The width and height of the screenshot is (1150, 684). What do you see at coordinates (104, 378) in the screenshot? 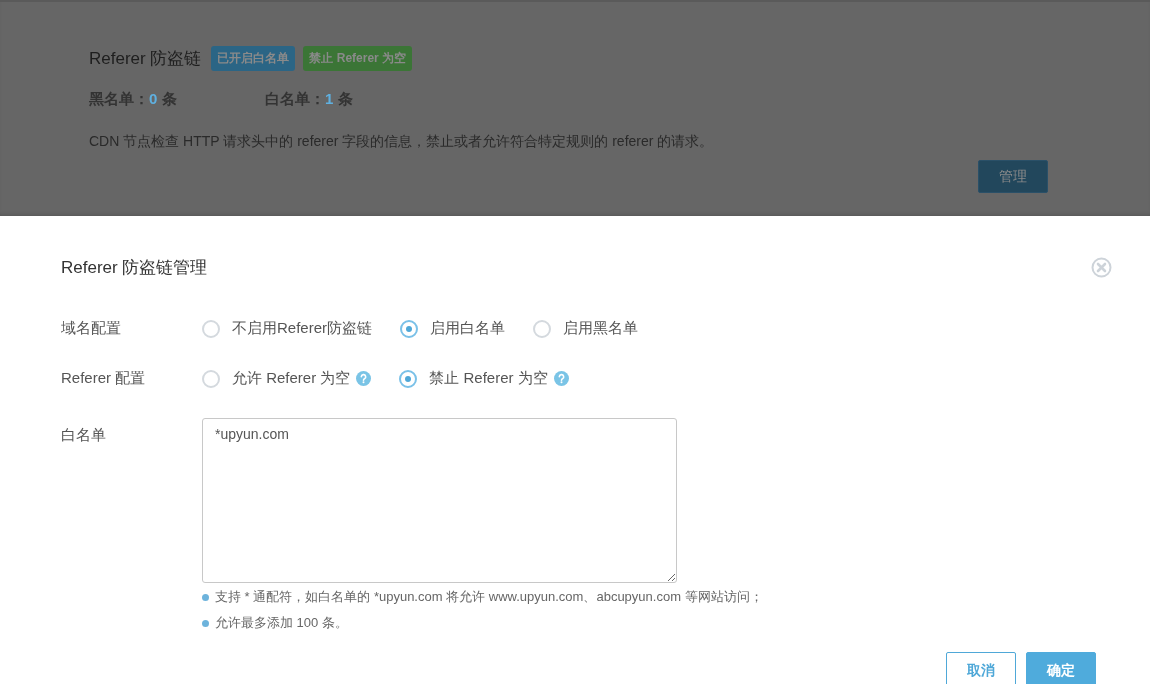
I see `field-label: Referer 配置` at bounding box center [104, 378].